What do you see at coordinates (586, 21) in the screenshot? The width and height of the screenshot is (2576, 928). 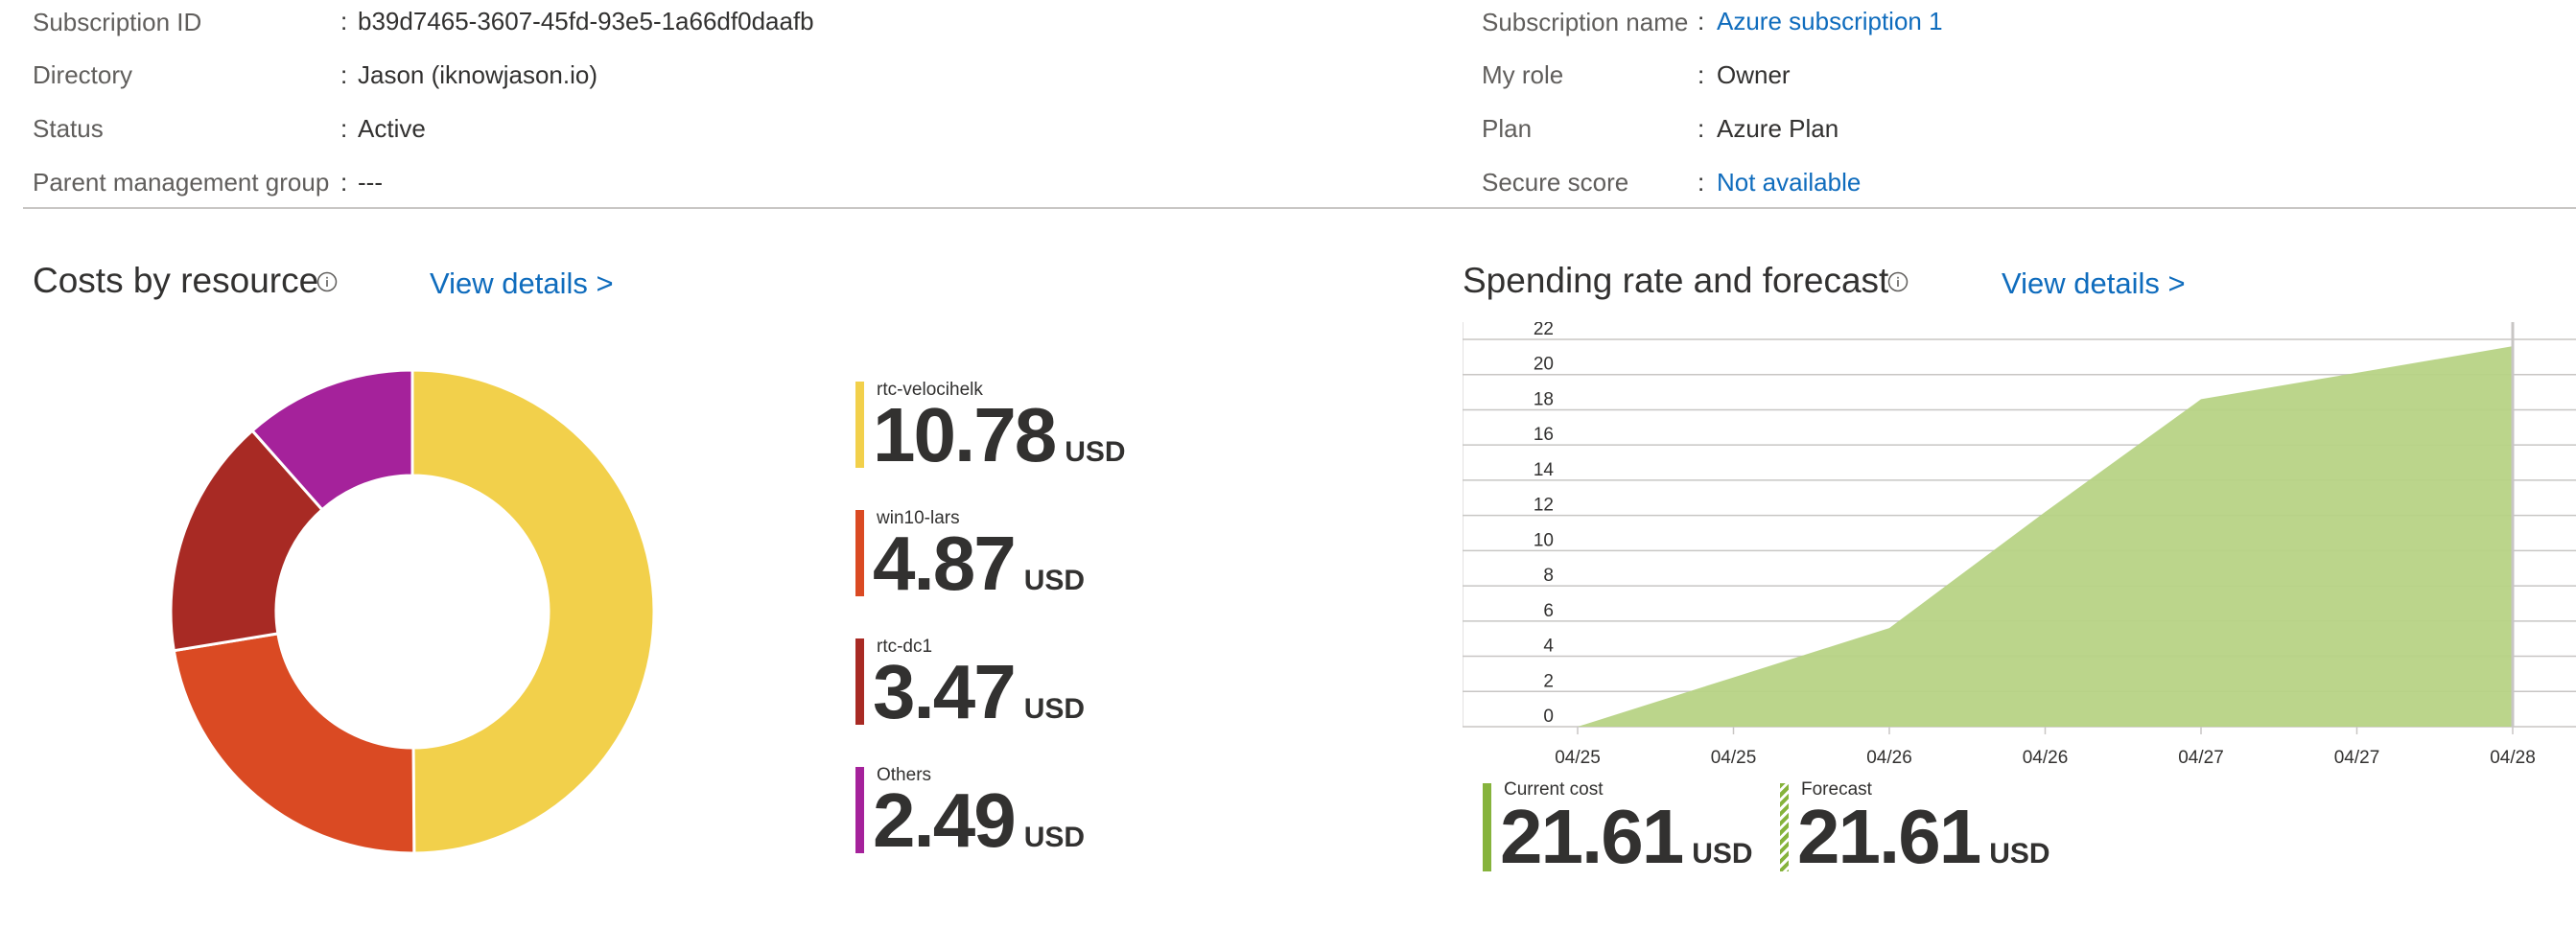 I see `subscription-id-value: b39d7465-3607-45fd-93e5-1a66df0daafb` at bounding box center [586, 21].